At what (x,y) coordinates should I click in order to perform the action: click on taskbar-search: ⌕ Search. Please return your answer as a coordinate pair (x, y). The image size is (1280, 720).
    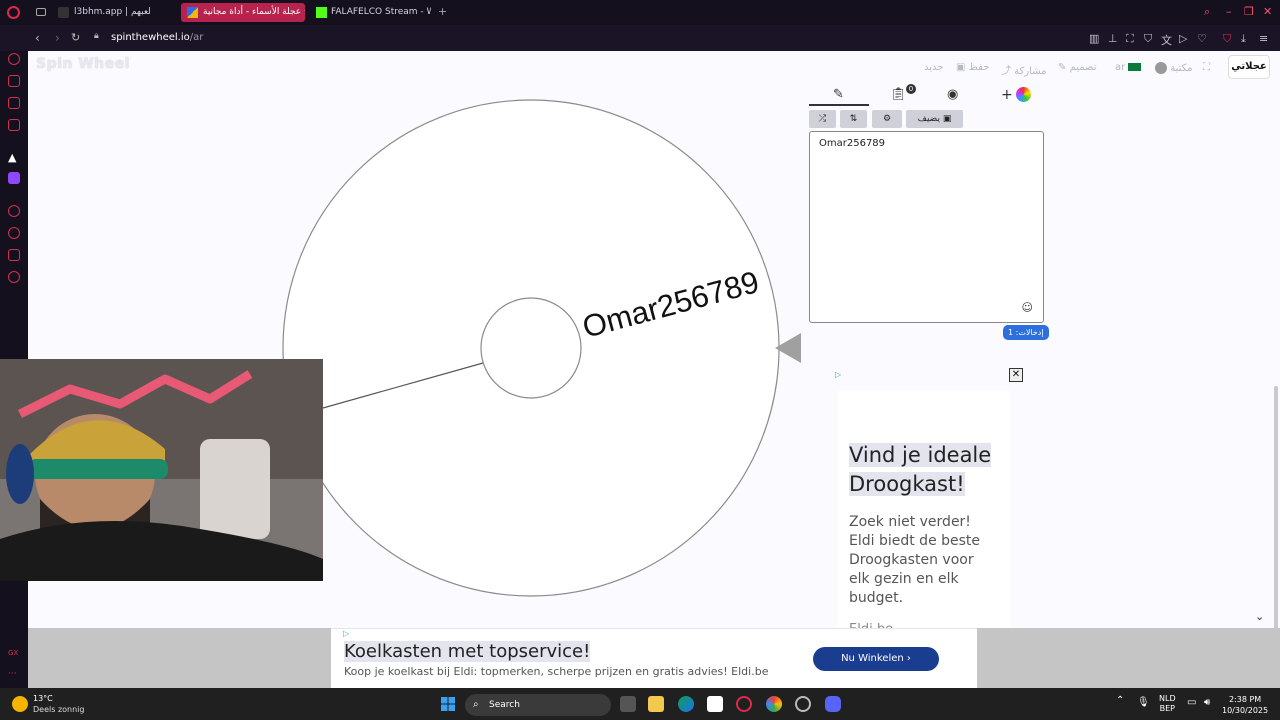
    Looking at the image, I should click on (538, 705).